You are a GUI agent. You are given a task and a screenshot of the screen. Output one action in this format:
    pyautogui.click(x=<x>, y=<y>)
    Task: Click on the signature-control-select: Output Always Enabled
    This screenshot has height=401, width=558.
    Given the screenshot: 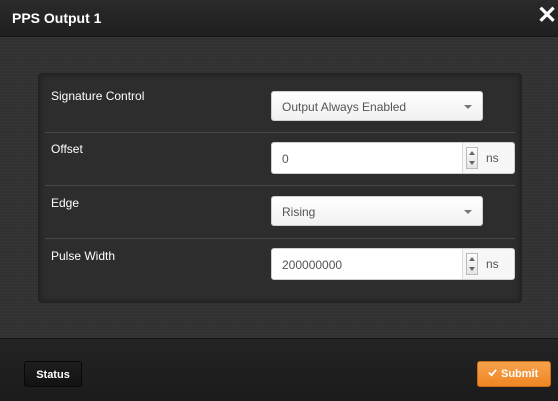 What is the action you would take?
    pyautogui.click(x=377, y=106)
    